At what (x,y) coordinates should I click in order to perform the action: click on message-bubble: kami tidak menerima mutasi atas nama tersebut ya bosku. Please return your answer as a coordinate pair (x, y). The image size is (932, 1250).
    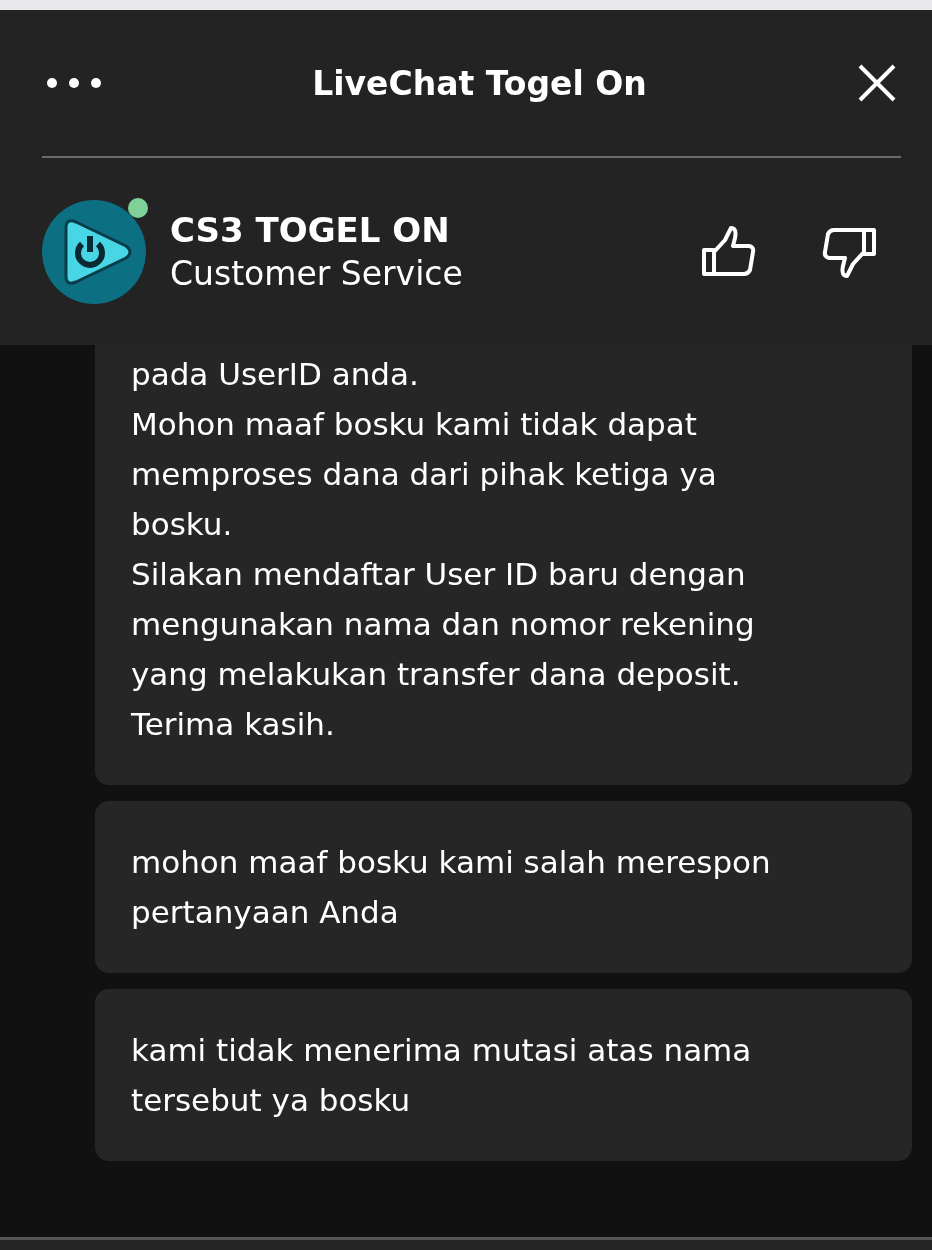
    Looking at the image, I should click on (503, 1075).